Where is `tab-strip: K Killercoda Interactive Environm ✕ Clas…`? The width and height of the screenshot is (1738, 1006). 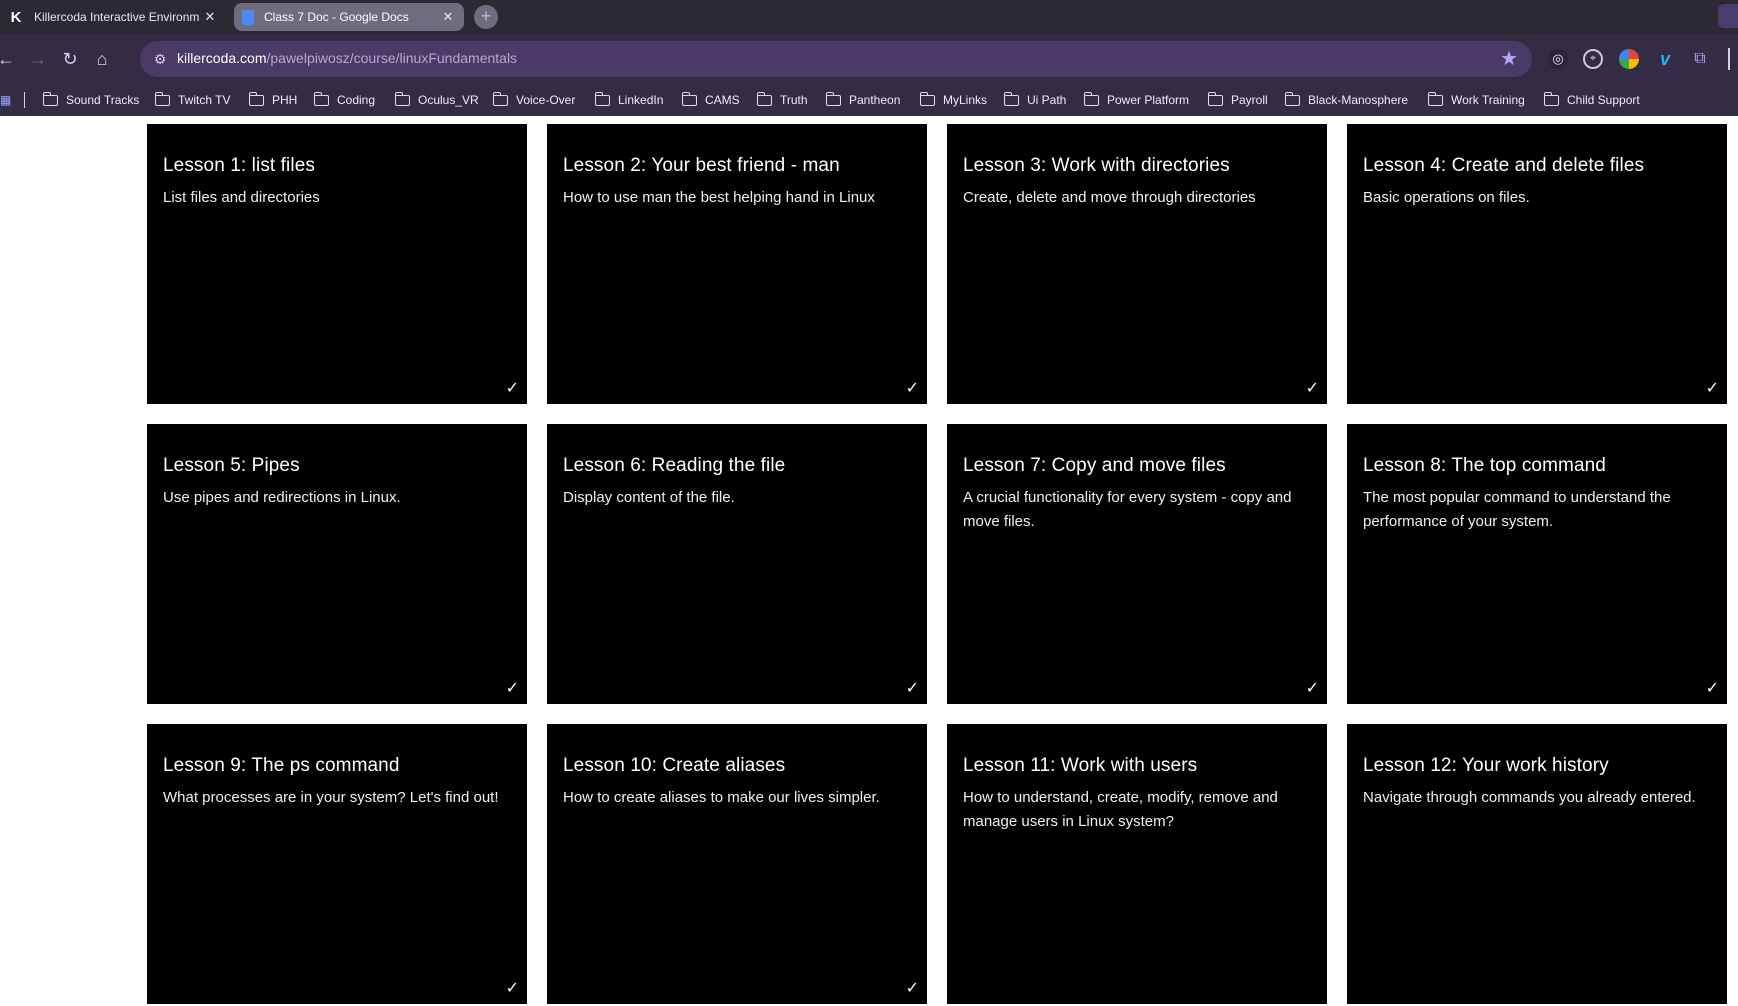
tab-strip: K Killercoda Interactive Environm ✕ Clas… is located at coordinates (869, 17).